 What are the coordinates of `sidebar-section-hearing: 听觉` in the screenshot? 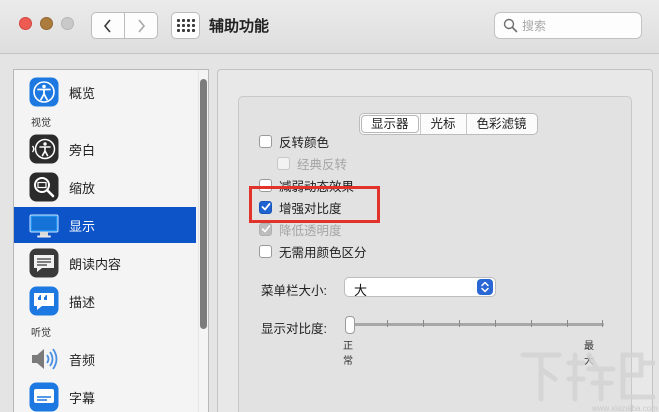 It's located at (41, 333).